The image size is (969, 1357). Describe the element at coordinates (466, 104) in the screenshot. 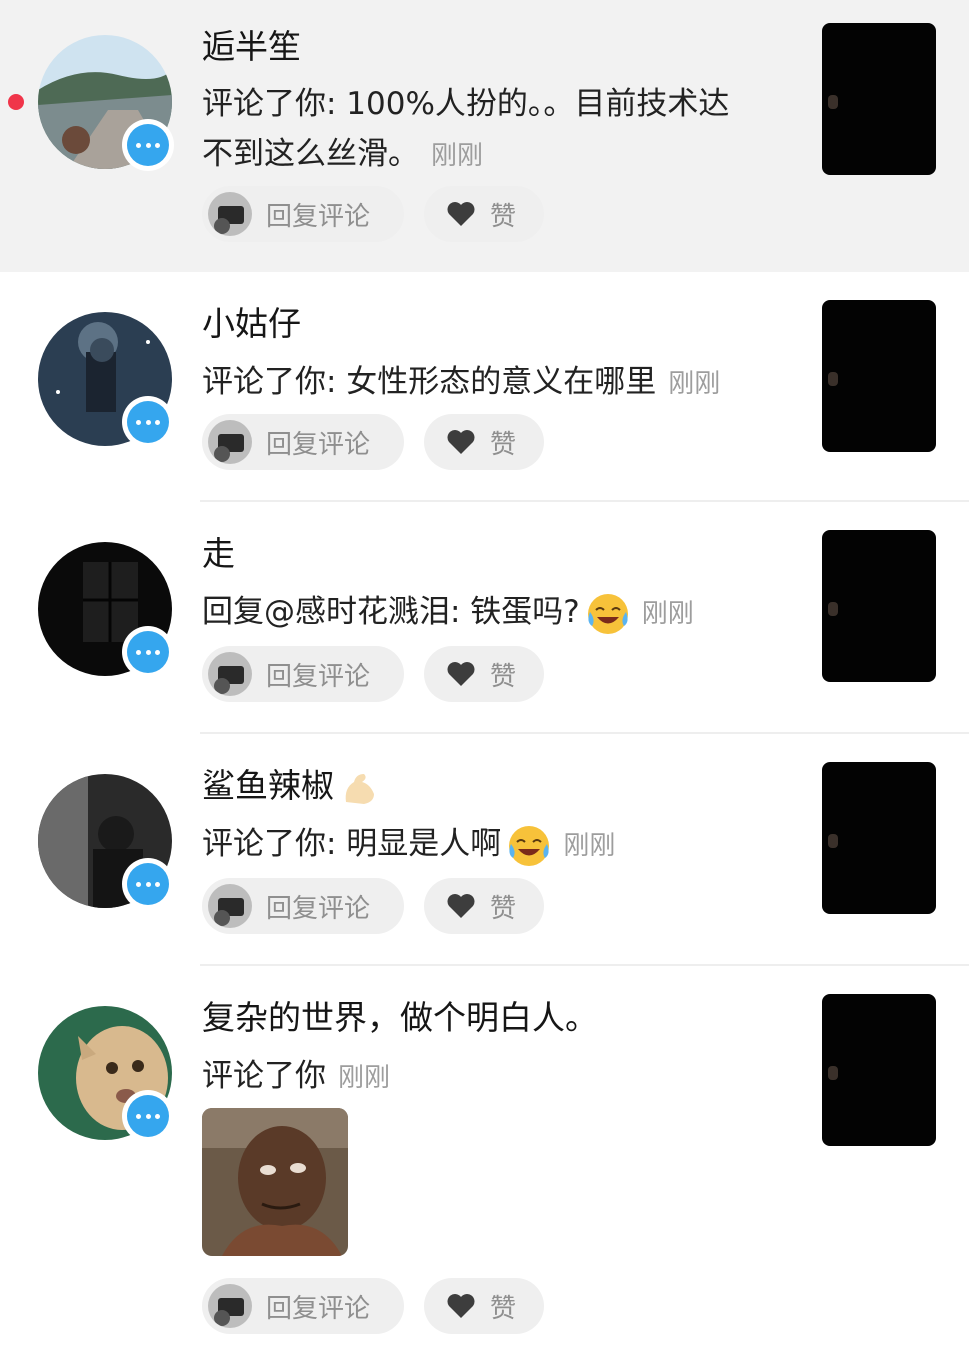

I see `comment-text: 评论了你: 100%人扮的。。目前技术达` at that location.